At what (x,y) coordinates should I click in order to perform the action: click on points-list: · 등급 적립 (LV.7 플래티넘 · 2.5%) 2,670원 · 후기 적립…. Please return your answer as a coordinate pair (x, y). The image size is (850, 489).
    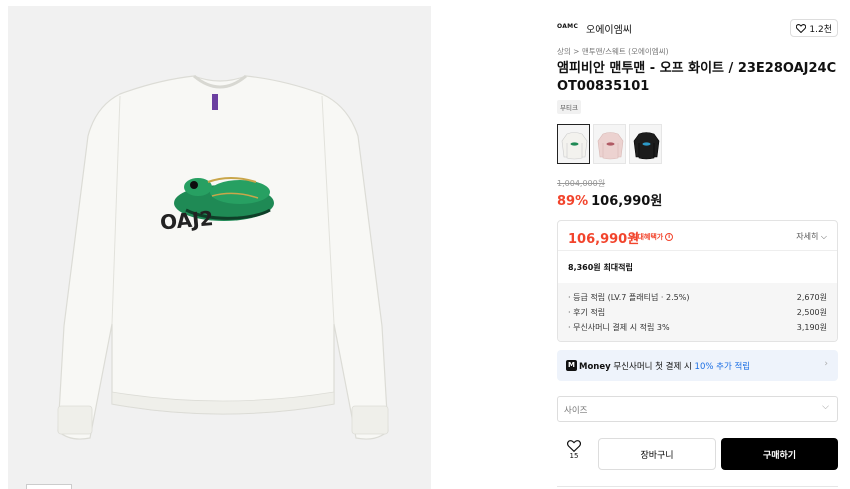
    Looking at the image, I should click on (697, 312).